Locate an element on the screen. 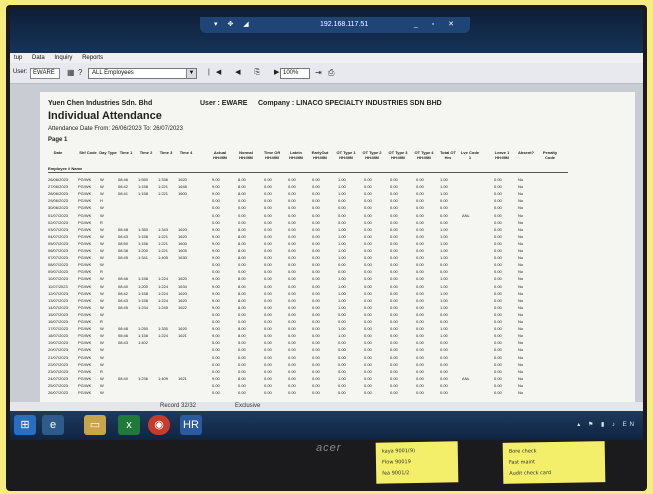  column-header: Actual HH:MM is located at coordinates (220, 155).